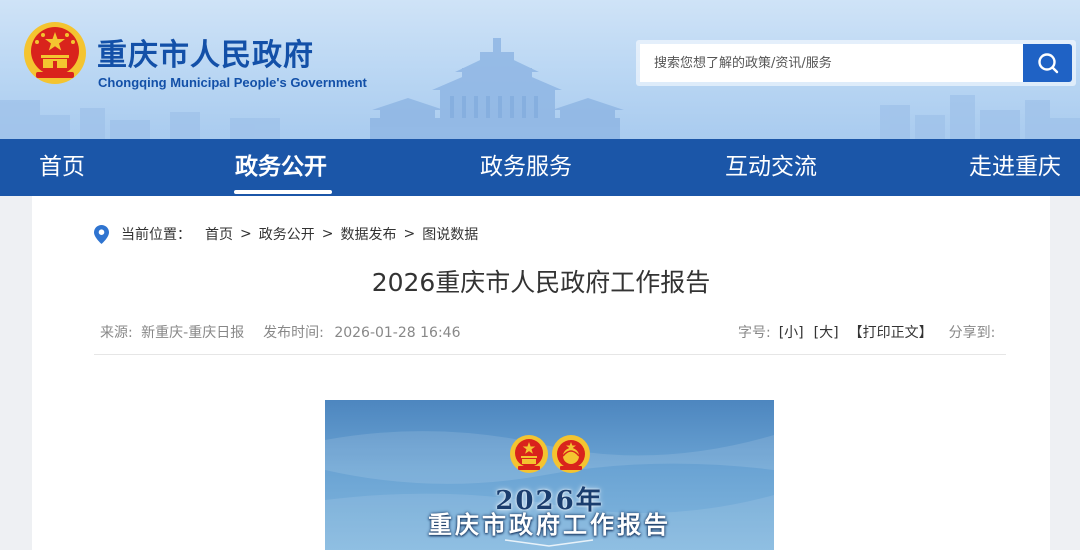 The image size is (1080, 550). Describe the element at coordinates (101, 234) in the screenshot. I see `location-pin-icon` at that location.